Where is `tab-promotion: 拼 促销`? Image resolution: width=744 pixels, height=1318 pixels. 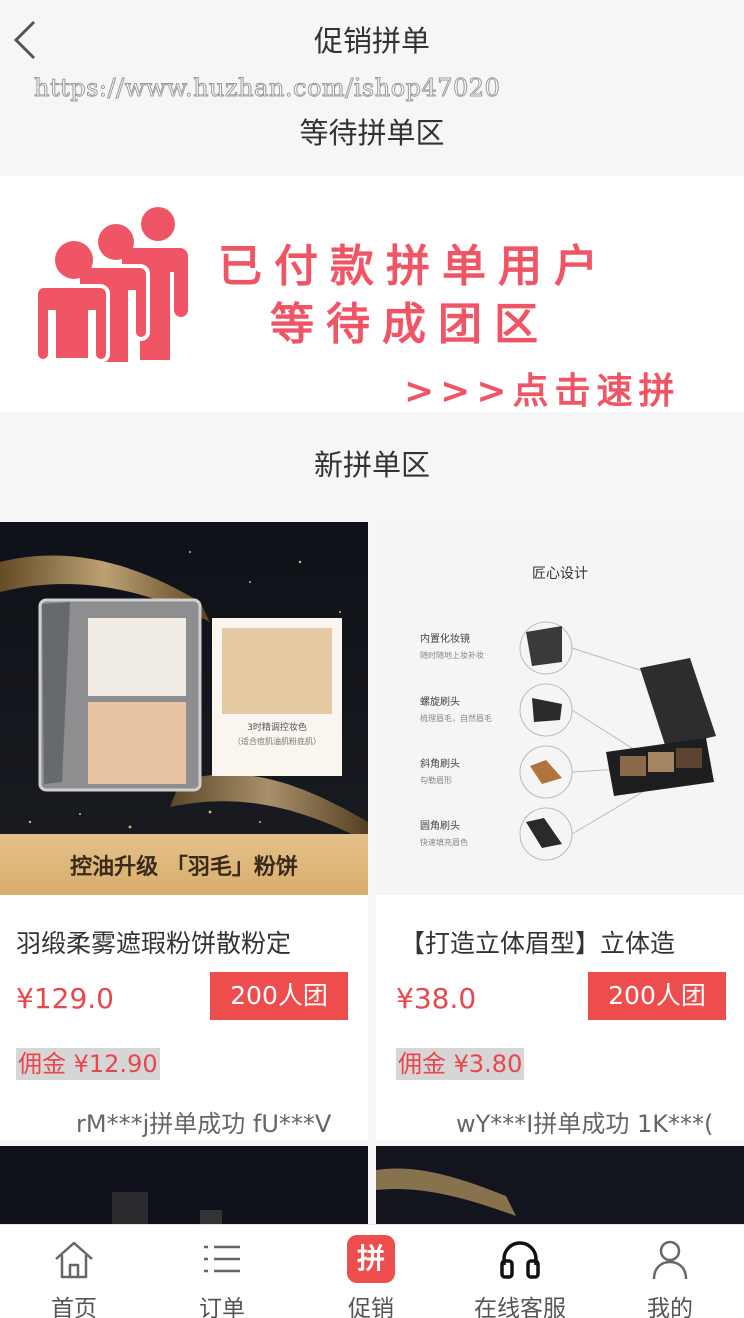
tab-promotion: 拼 促销 is located at coordinates (371, 1271).